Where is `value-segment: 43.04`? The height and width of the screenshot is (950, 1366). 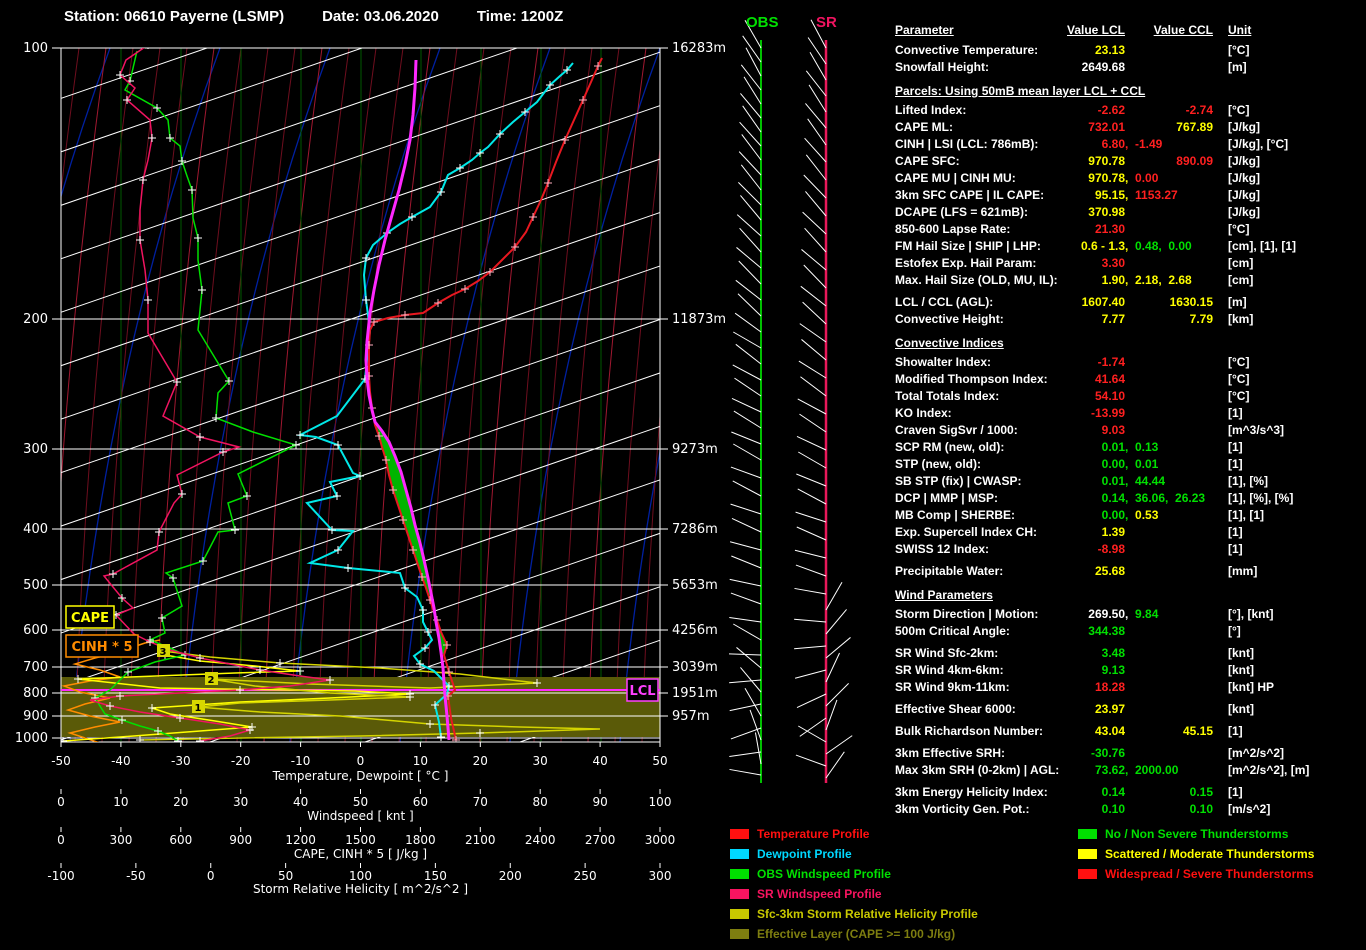 value-segment: 43.04 is located at coordinates (1109, 731).